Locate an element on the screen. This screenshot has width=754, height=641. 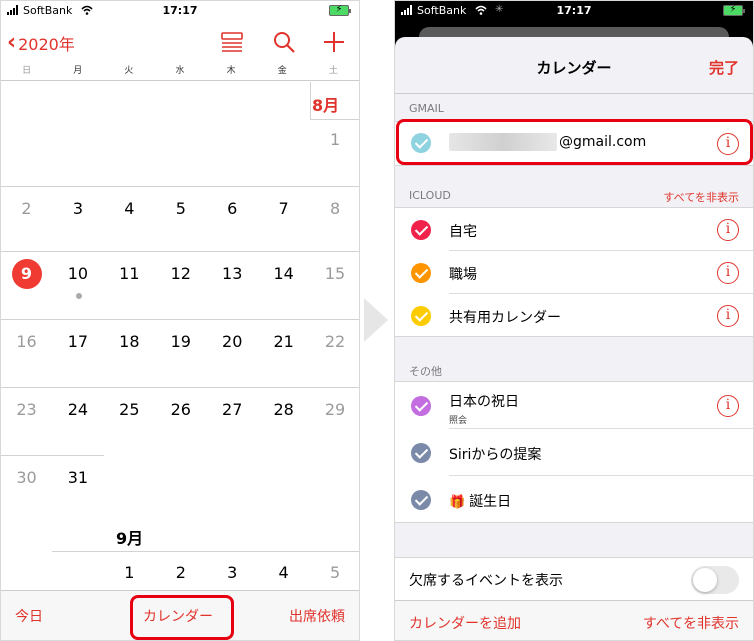
add-icon is located at coordinates (334, 42).